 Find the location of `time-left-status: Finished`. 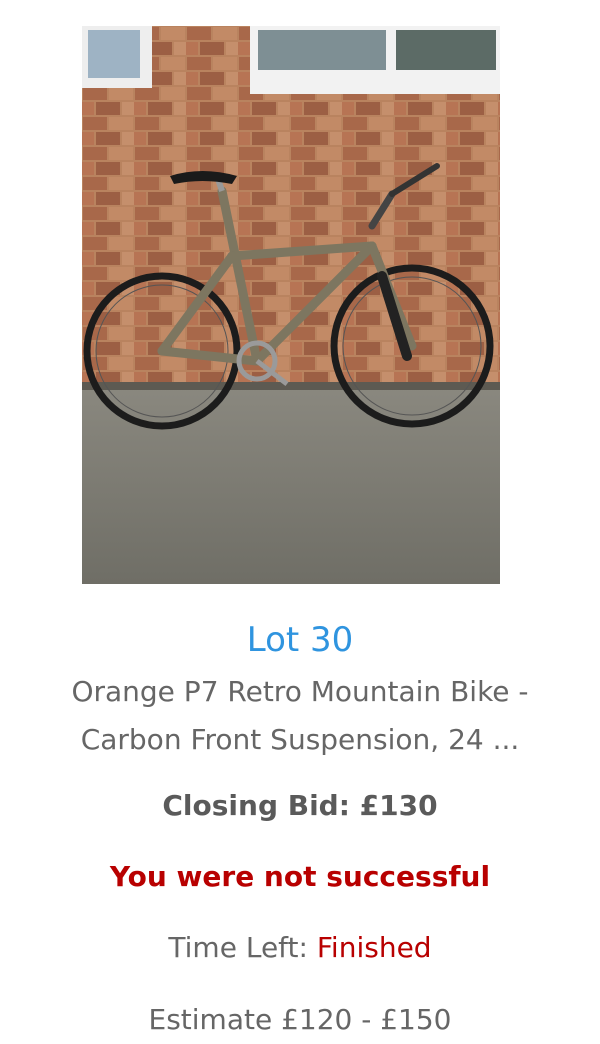

time-left-status: Finished is located at coordinates (374, 947).